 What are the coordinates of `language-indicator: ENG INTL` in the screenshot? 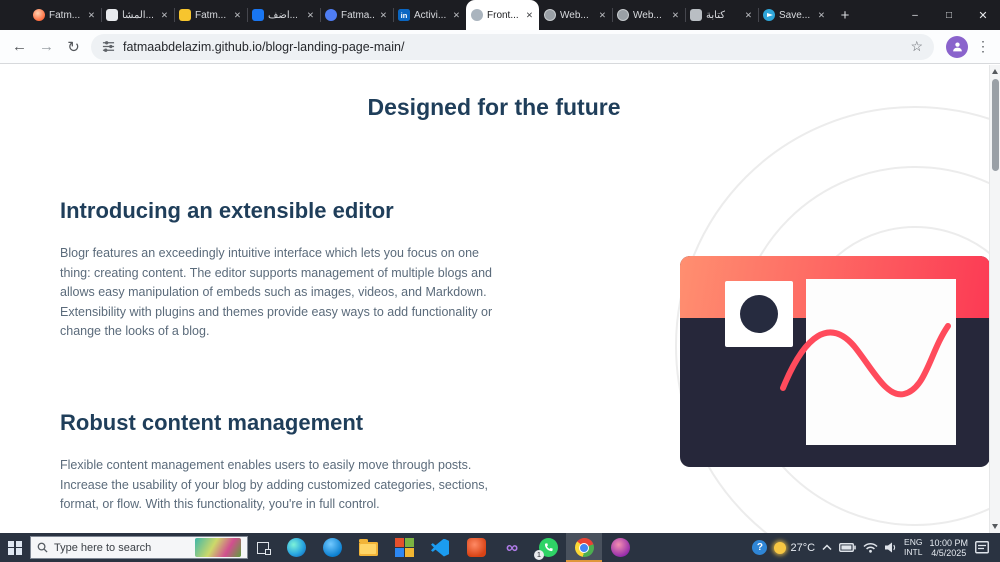 It's located at (913, 547).